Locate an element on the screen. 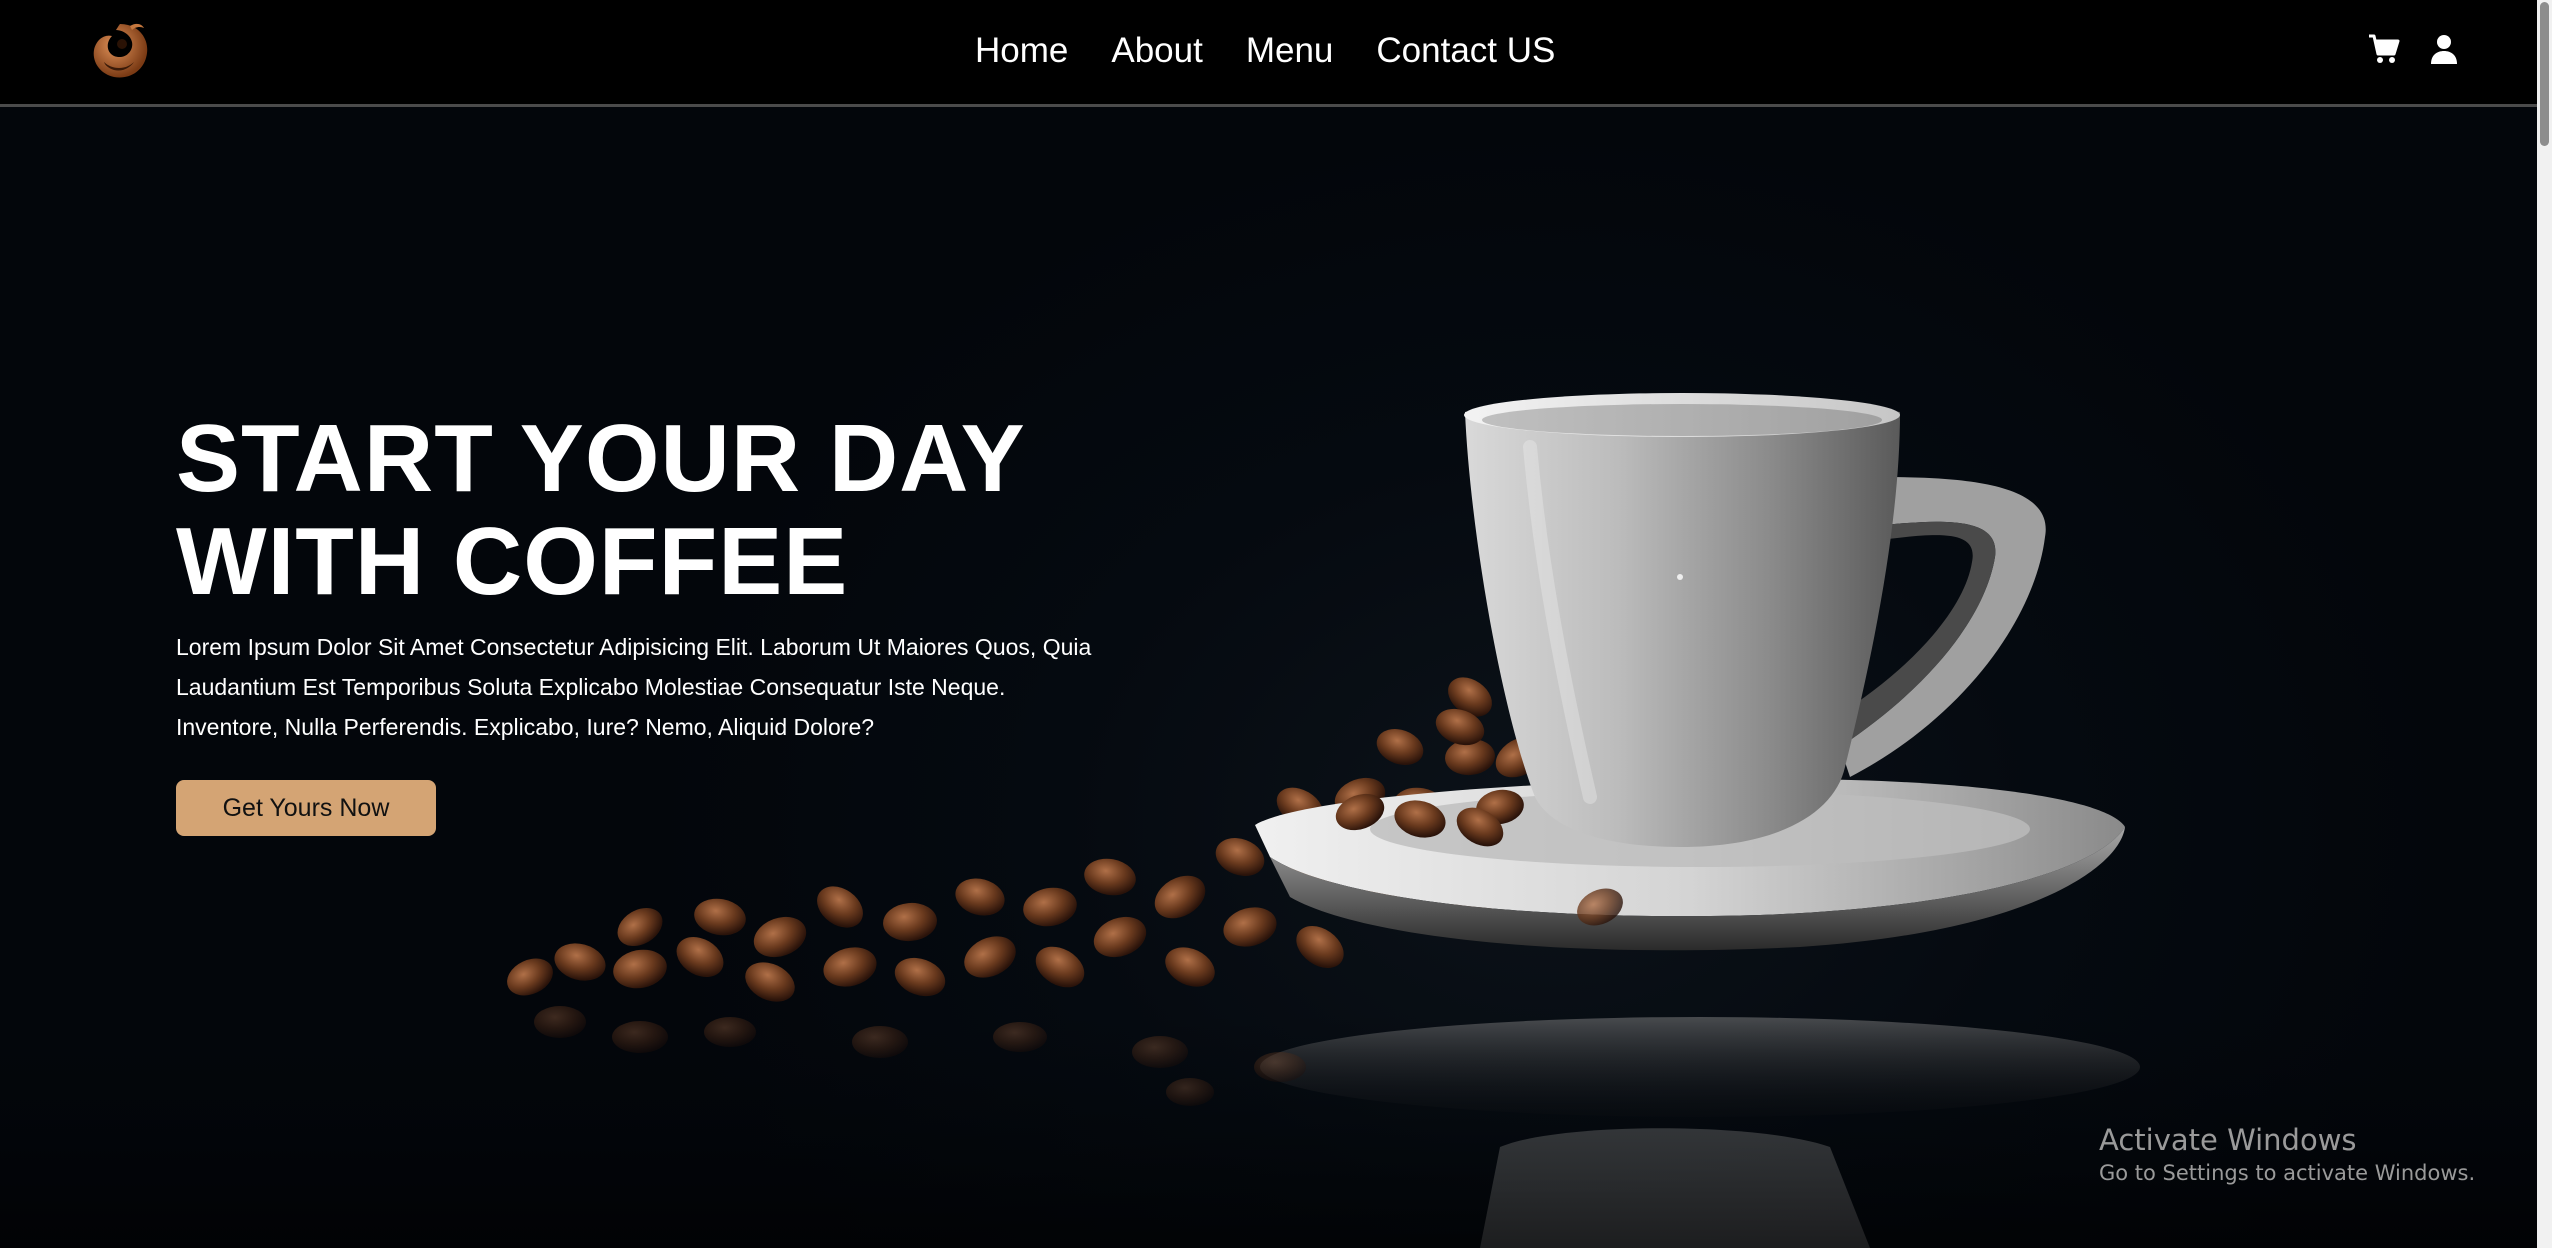 The height and width of the screenshot is (1248, 2552). nav-link-contact: Contact US is located at coordinates (1465, 51).